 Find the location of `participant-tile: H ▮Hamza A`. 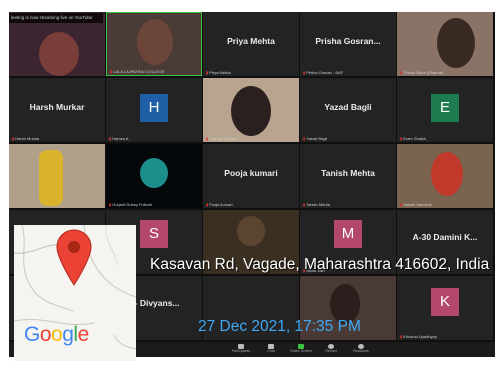

participant-tile: H ▮Hamza A is located at coordinates (154, 110).